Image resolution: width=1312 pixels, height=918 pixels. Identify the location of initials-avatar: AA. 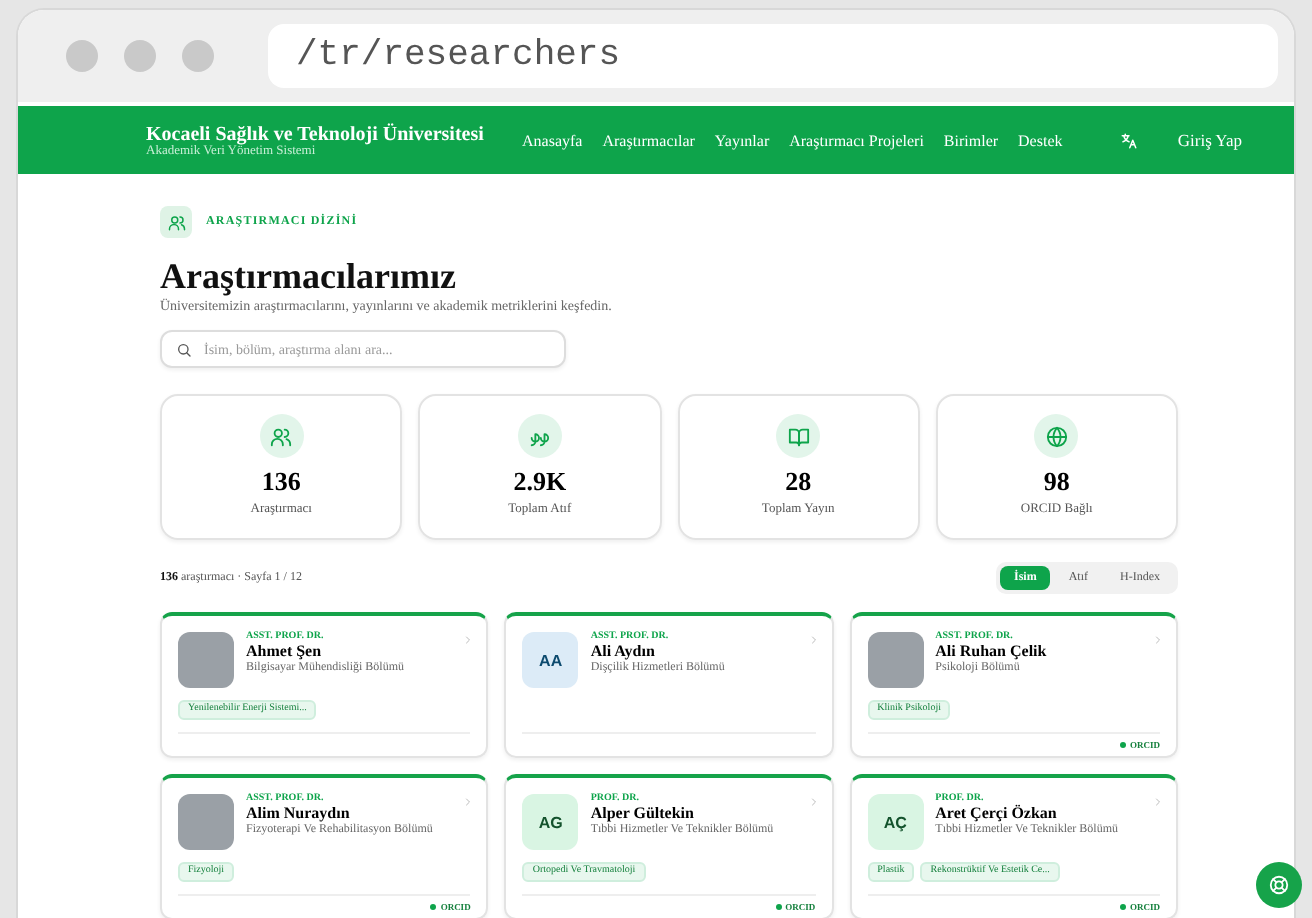
(550, 660).